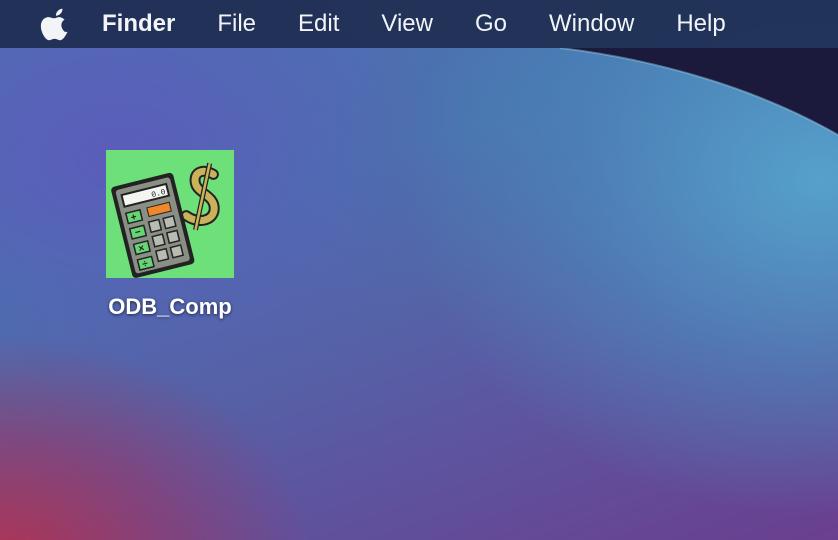 Image resolution: width=838 pixels, height=540 pixels. Describe the element at coordinates (318, 24) in the screenshot. I see `menu-edit: Edit` at that location.